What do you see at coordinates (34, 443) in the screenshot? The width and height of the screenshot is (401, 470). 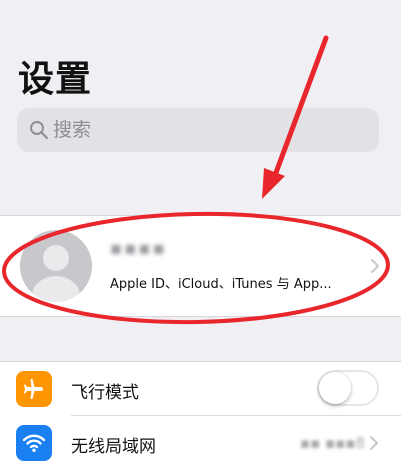 I see `wifi-icon` at bounding box center [34, 443].